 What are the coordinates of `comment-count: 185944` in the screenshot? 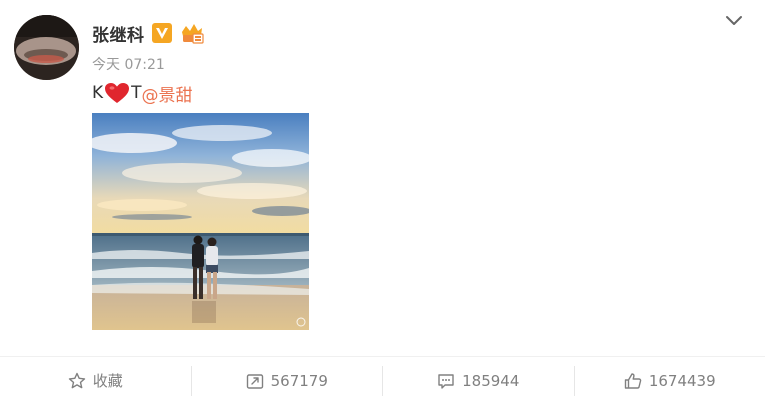 It's located at (491, 380).